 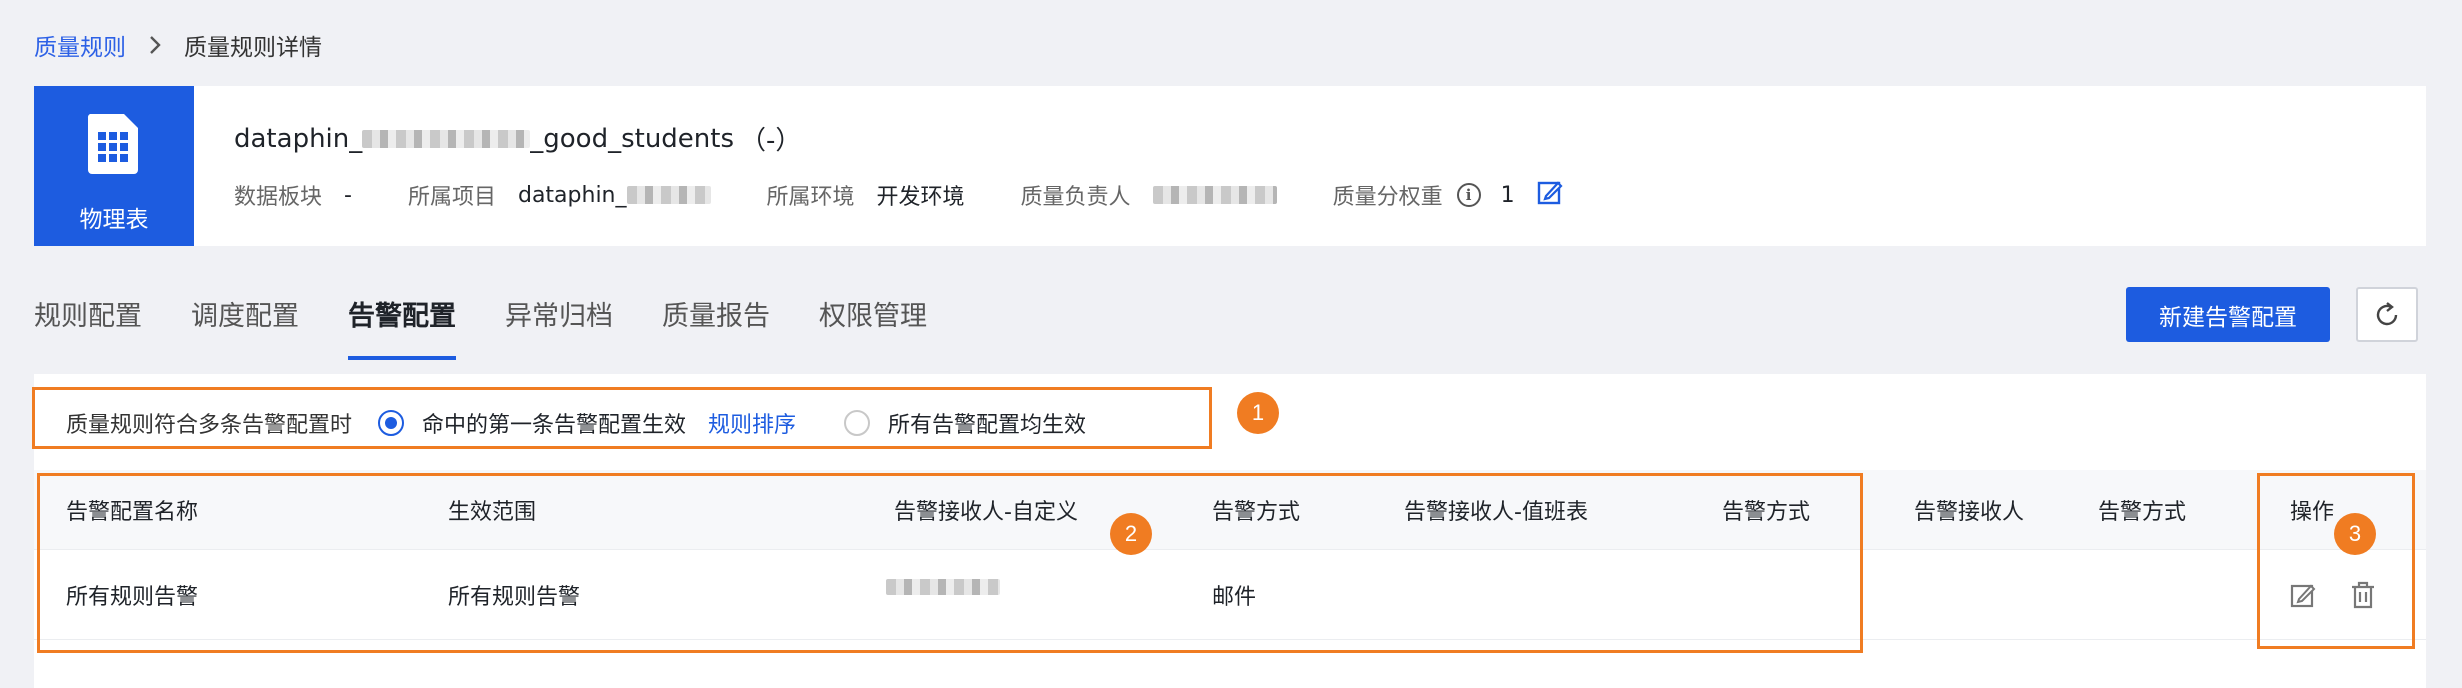 I want to click on delete-icon, so click(x=2363, y=595).